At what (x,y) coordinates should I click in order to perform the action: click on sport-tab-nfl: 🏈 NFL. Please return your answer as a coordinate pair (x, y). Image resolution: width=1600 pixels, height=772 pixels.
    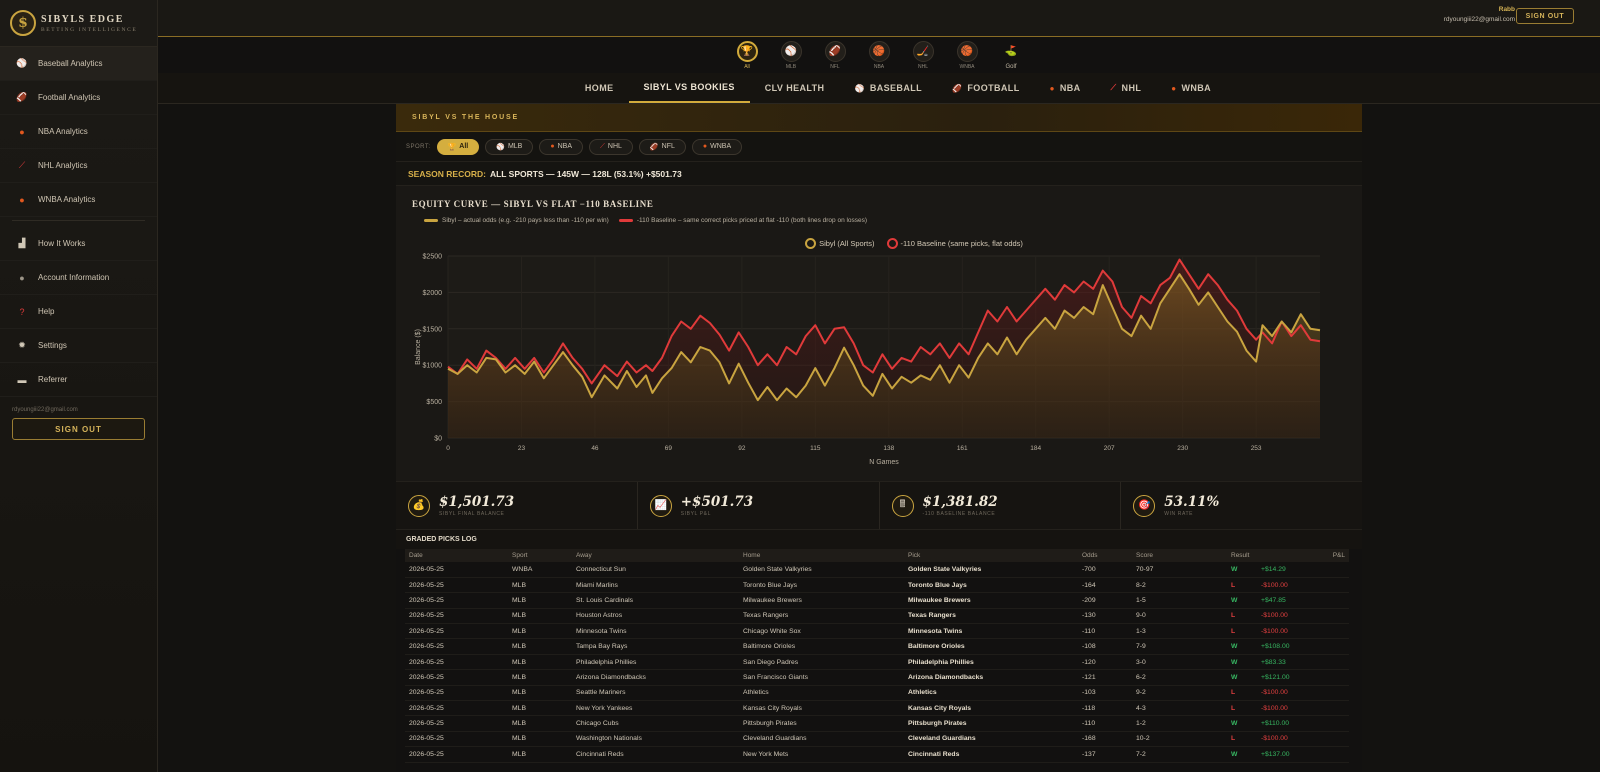
    Looking at the image, I should click on (835, 55).